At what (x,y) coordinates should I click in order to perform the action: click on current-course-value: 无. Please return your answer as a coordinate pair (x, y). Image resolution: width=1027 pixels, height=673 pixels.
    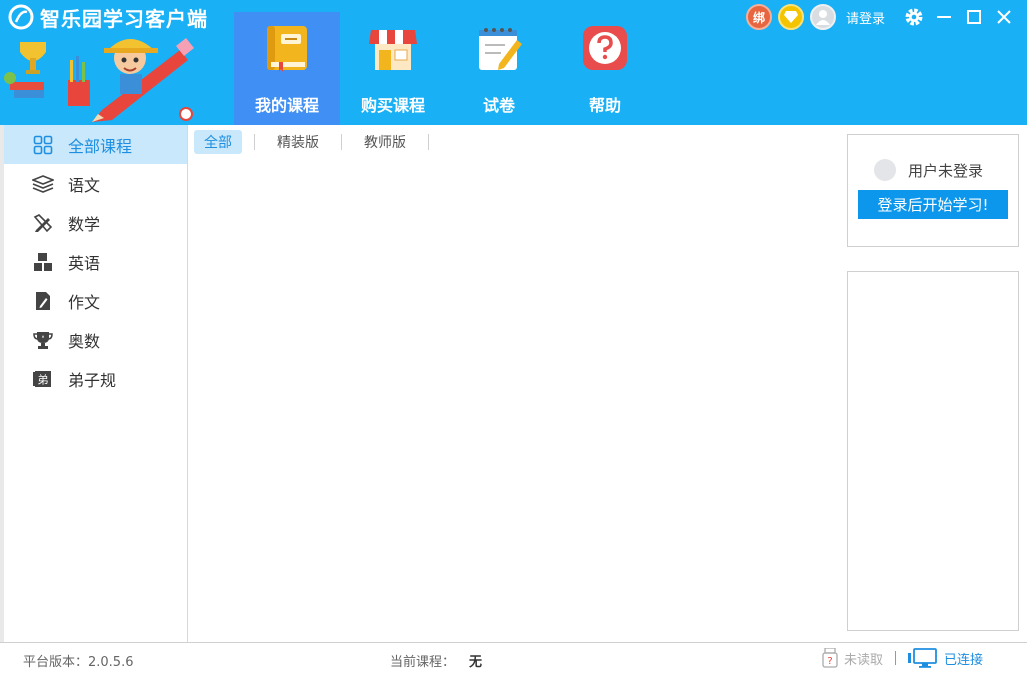
    Looking at the image, I should click on (476, 662).